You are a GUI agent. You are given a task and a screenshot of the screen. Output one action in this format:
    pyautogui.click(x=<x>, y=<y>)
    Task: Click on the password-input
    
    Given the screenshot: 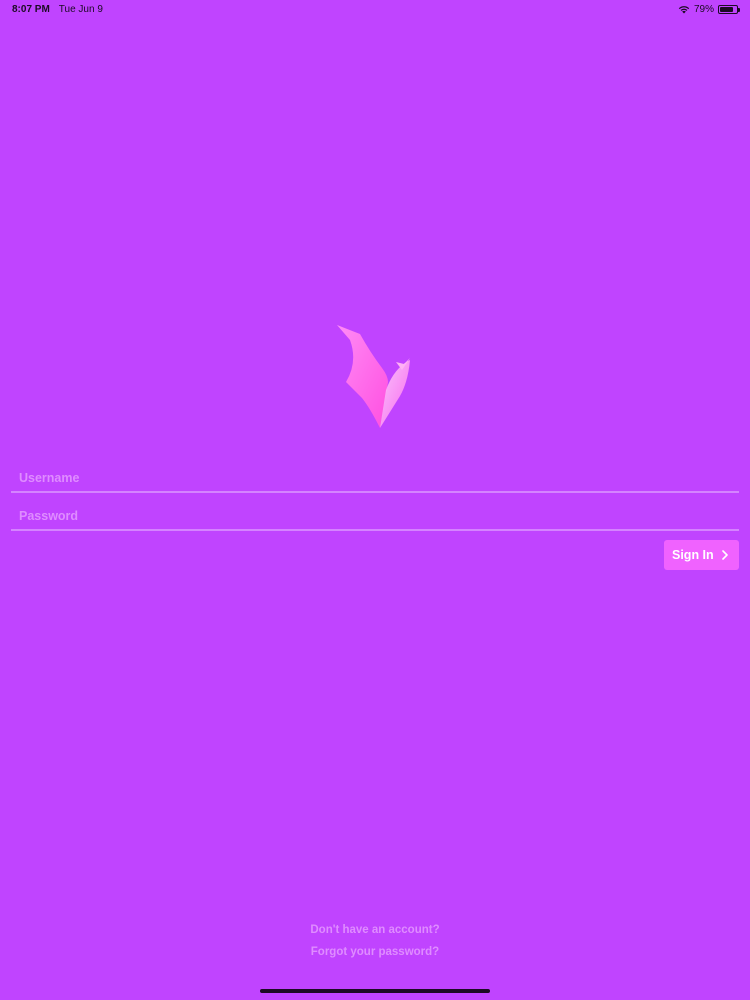 What is the action you would take?
    pyautogui.click(x=375, y=515)
    